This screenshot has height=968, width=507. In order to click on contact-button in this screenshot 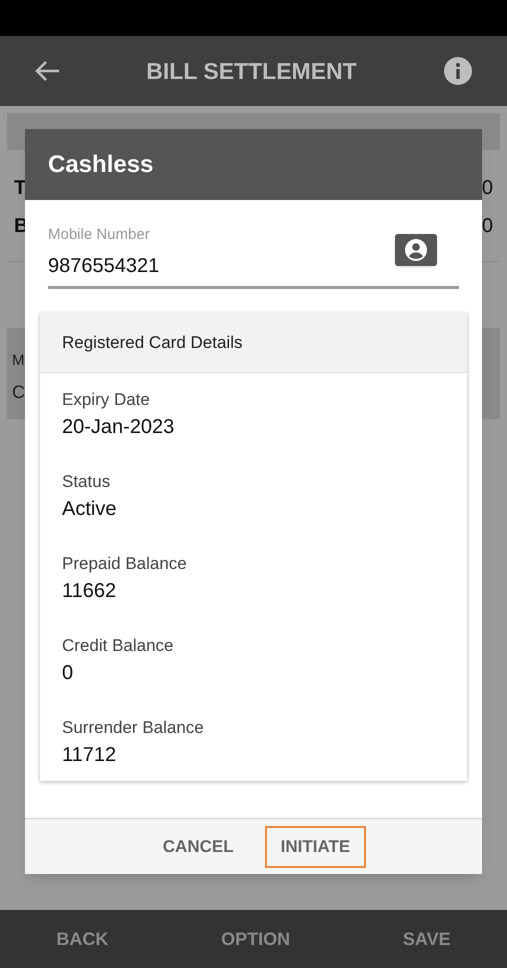, I will do `click(416, 250)`.